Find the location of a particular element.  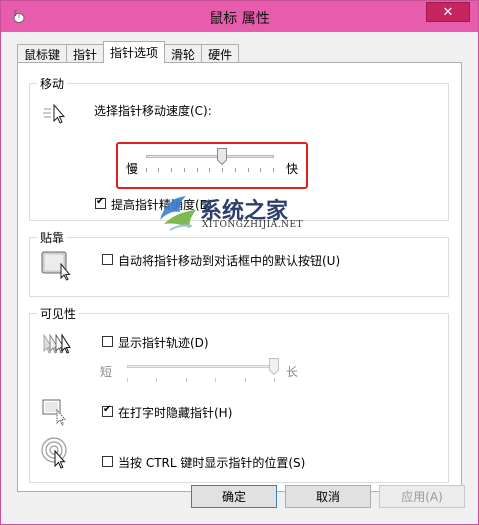

close-icon: ✕ is located at coordinates (448, 12).